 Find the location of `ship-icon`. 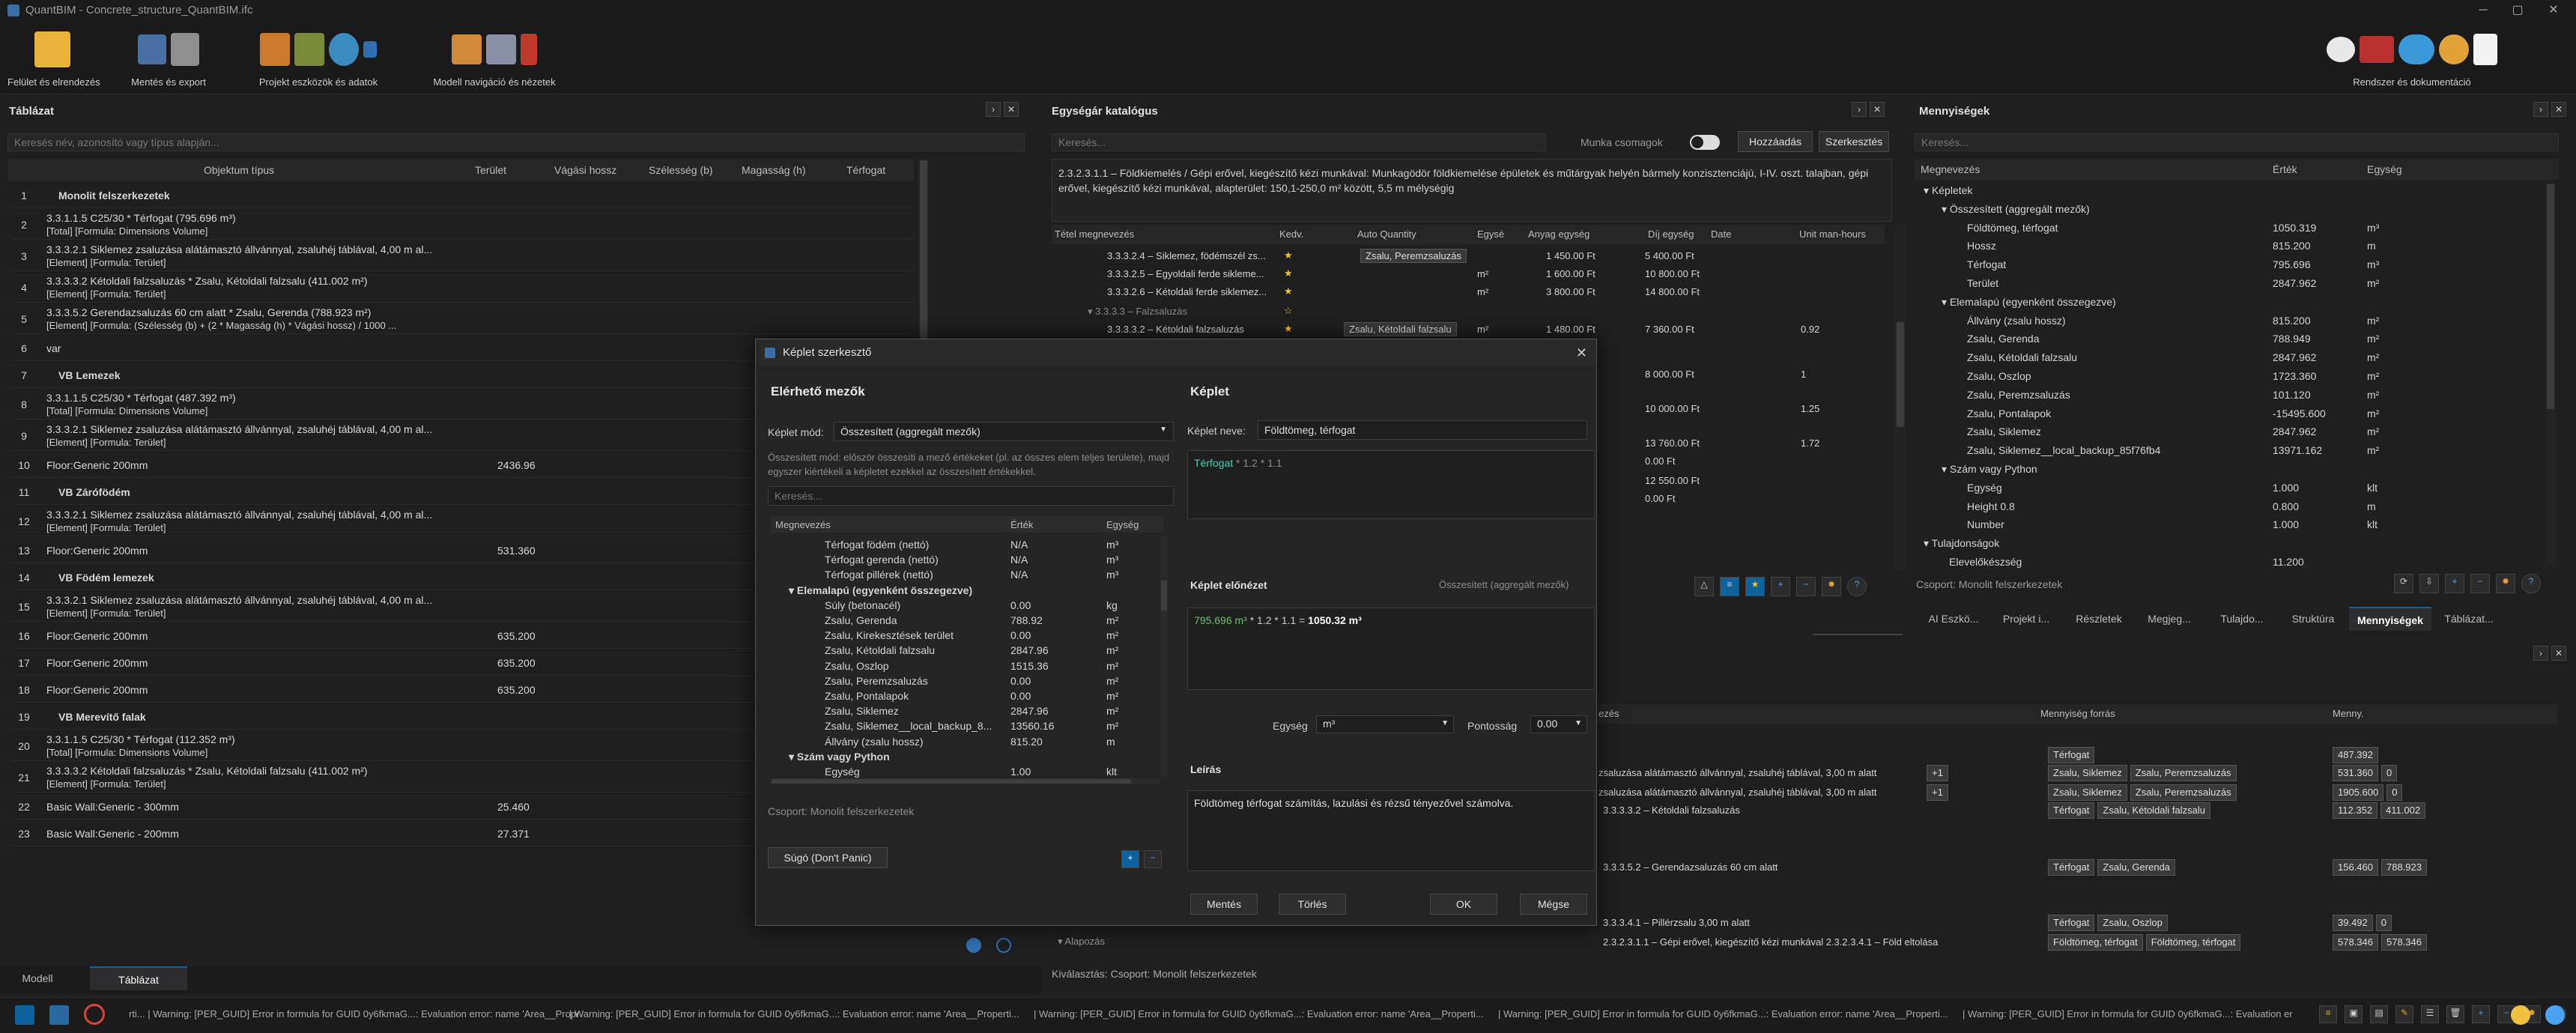

ship-icon is located at coordinates (2377, 49).